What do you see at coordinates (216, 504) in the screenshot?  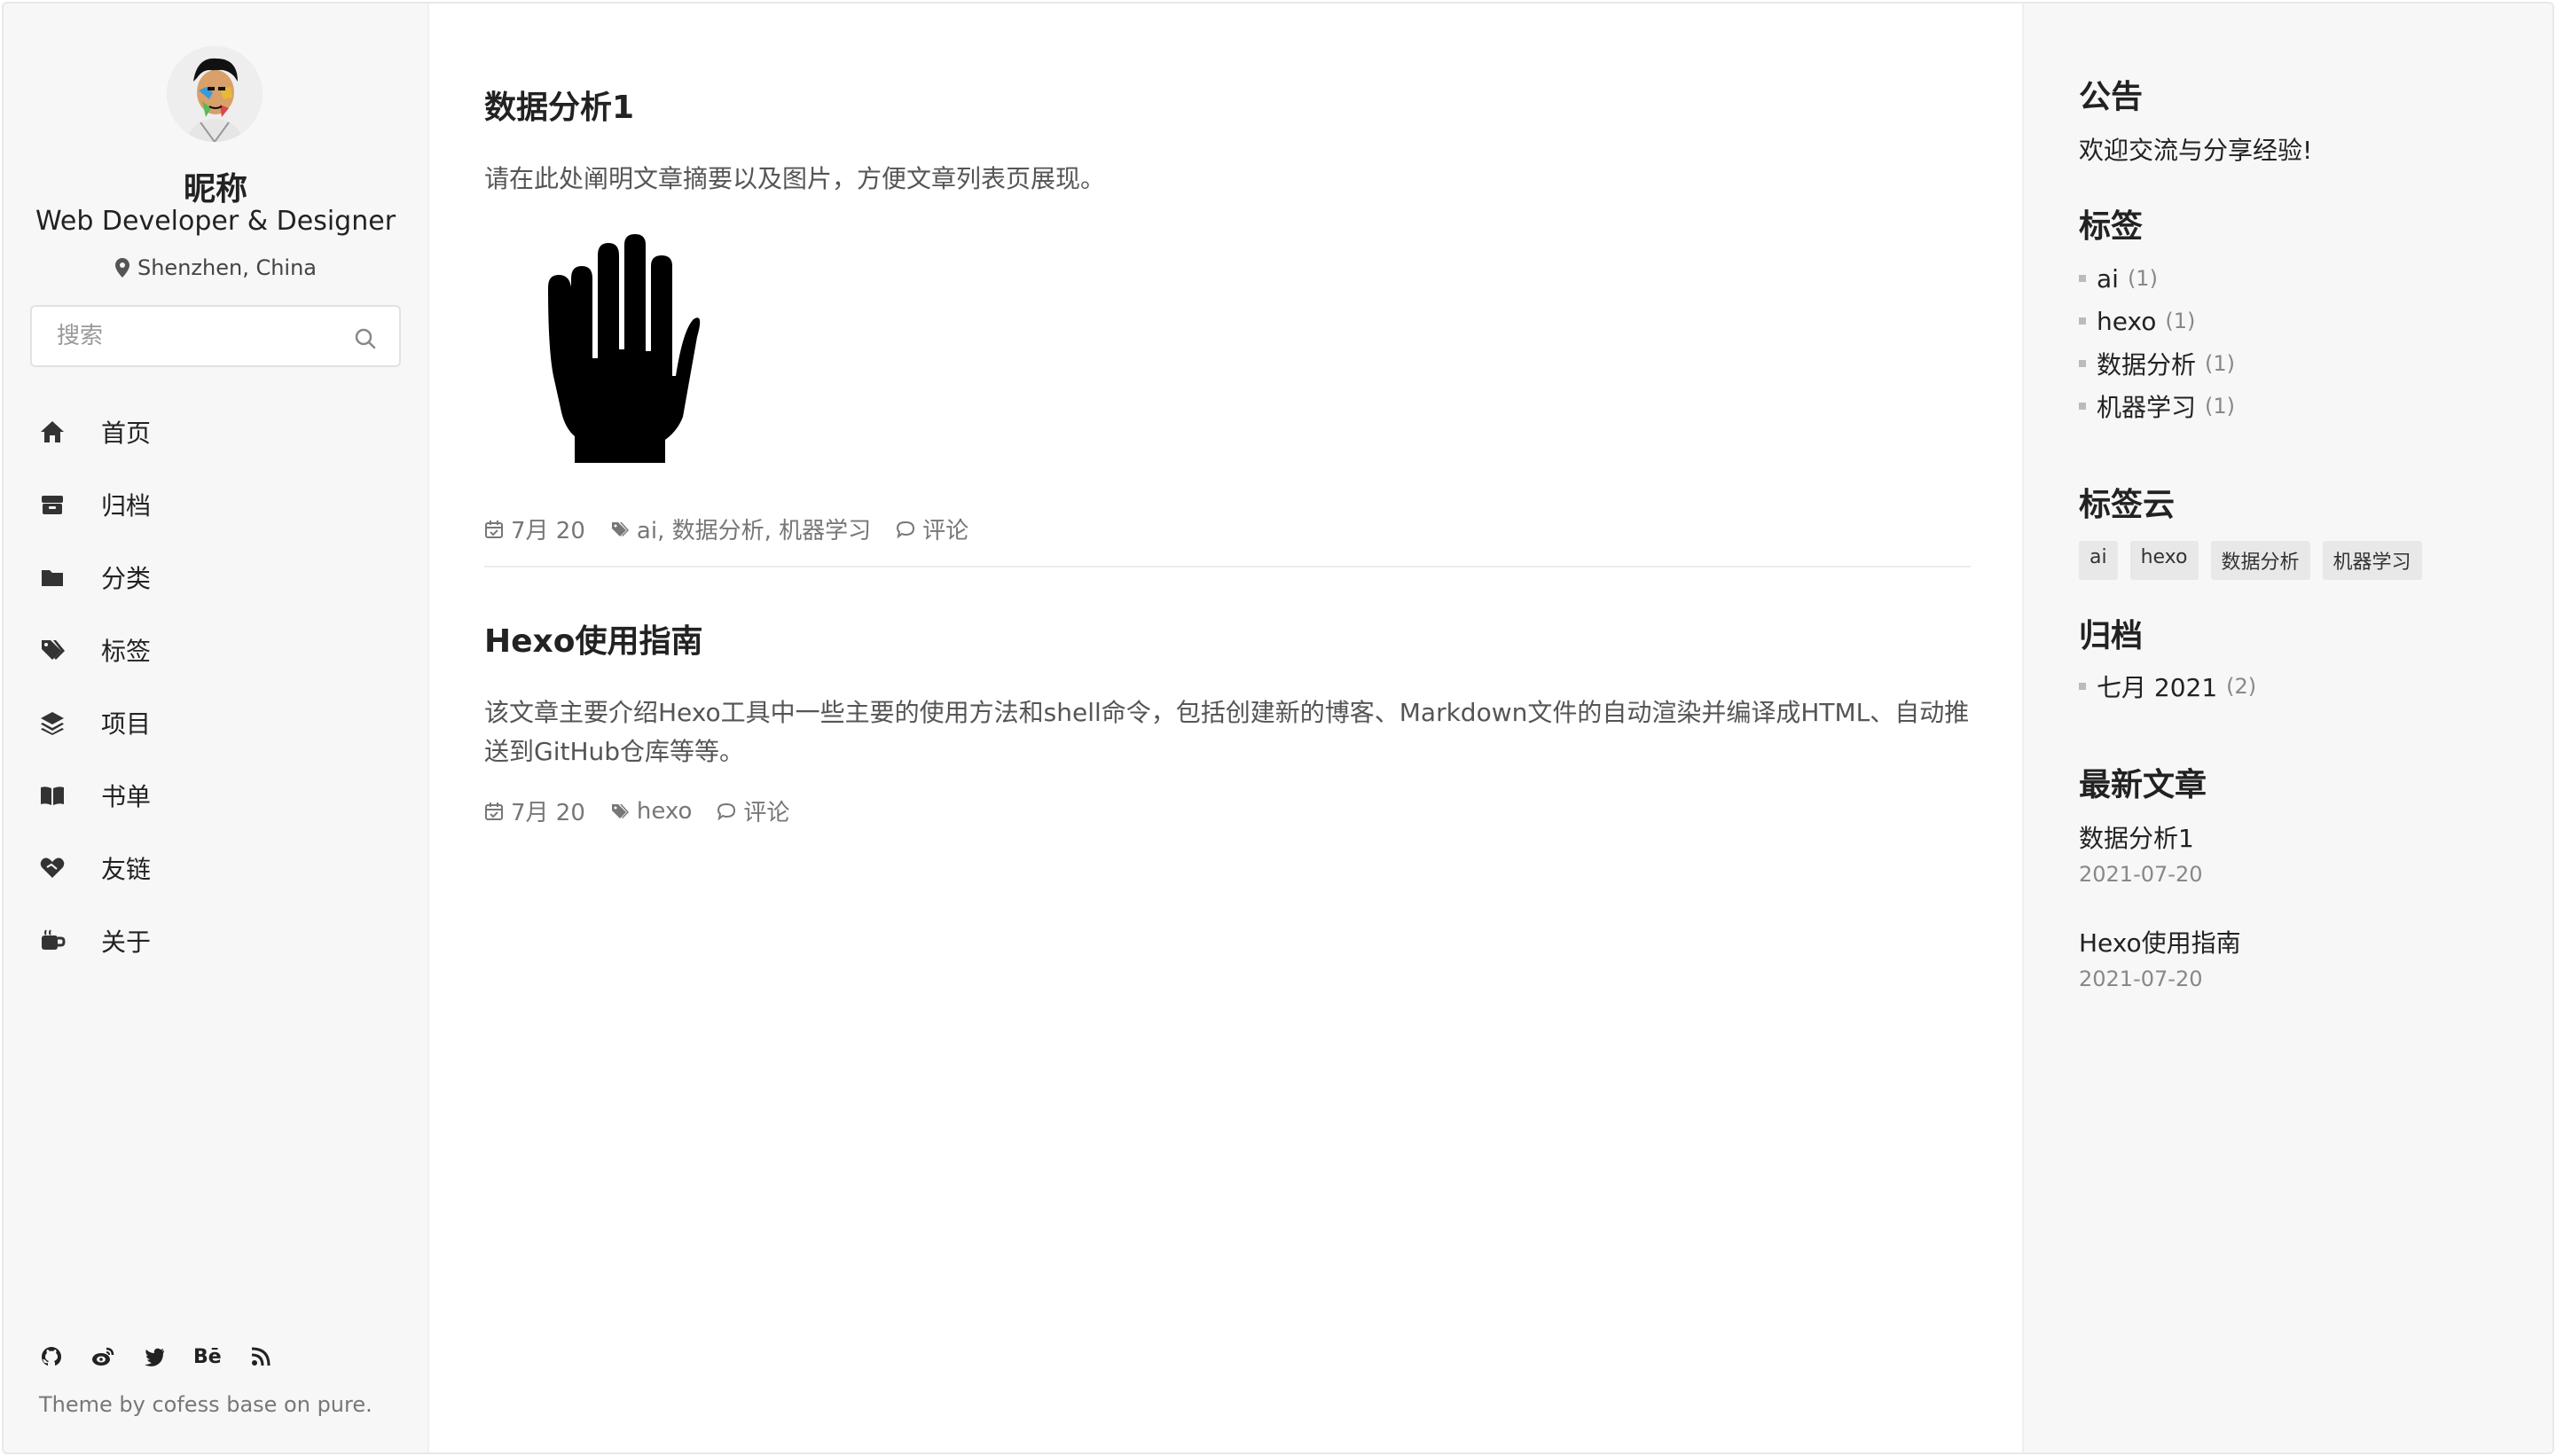 I see `nav-item-archive: 归档` at bounding box center [216, 504].